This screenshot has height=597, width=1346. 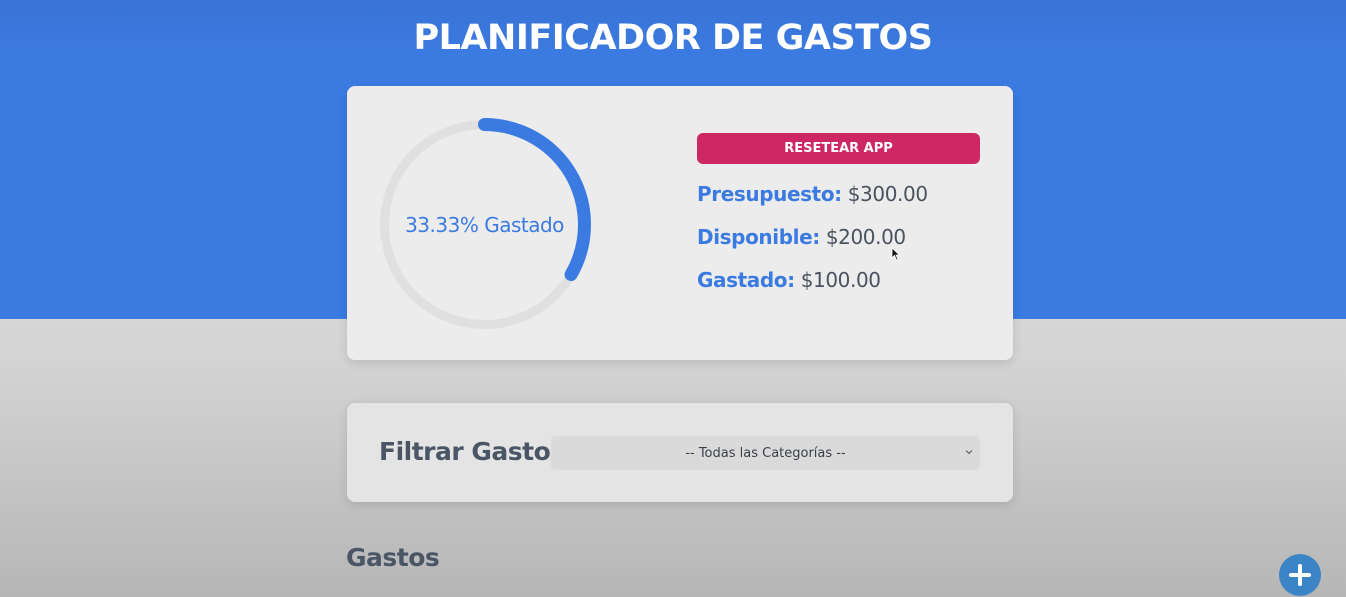 I want to click on filter-label: Filtrar Gastos, so click(x=472, y=451).